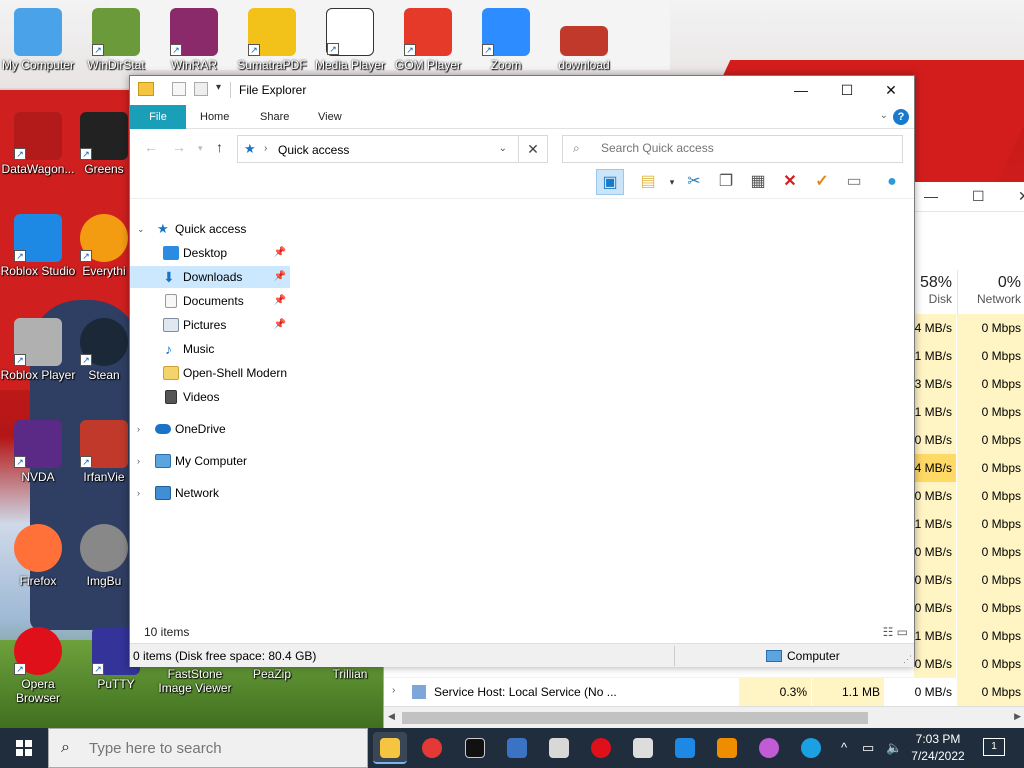 This screenshot has width=1024, height=768. What do you see at coordinates (522, 90) in the screenshot?
I see `explorer-titlebar: ▾ File Explorer — ☐ ✕` at bounding box center [522, 90].